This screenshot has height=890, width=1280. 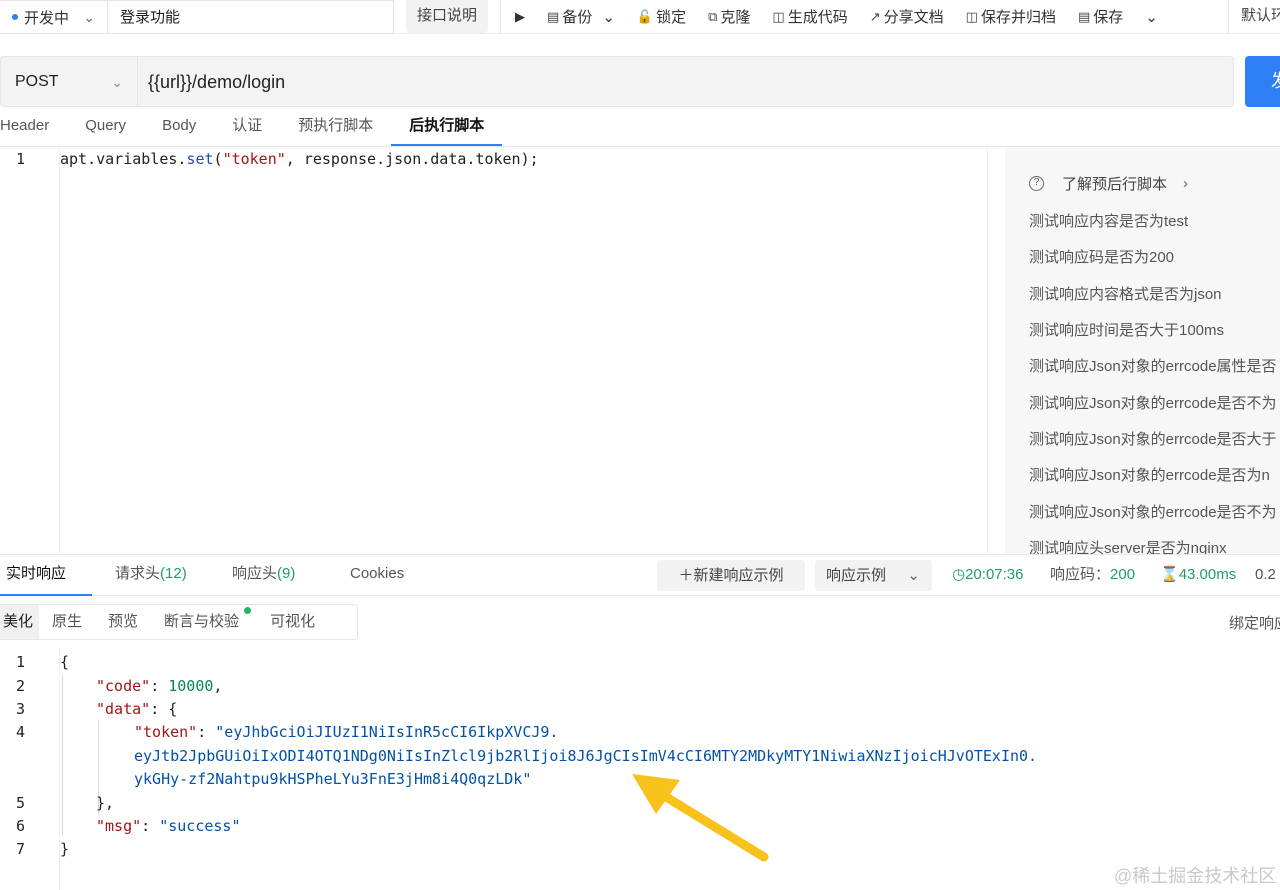 I want to click on tab-header: Header, so click(x=33, y=127).